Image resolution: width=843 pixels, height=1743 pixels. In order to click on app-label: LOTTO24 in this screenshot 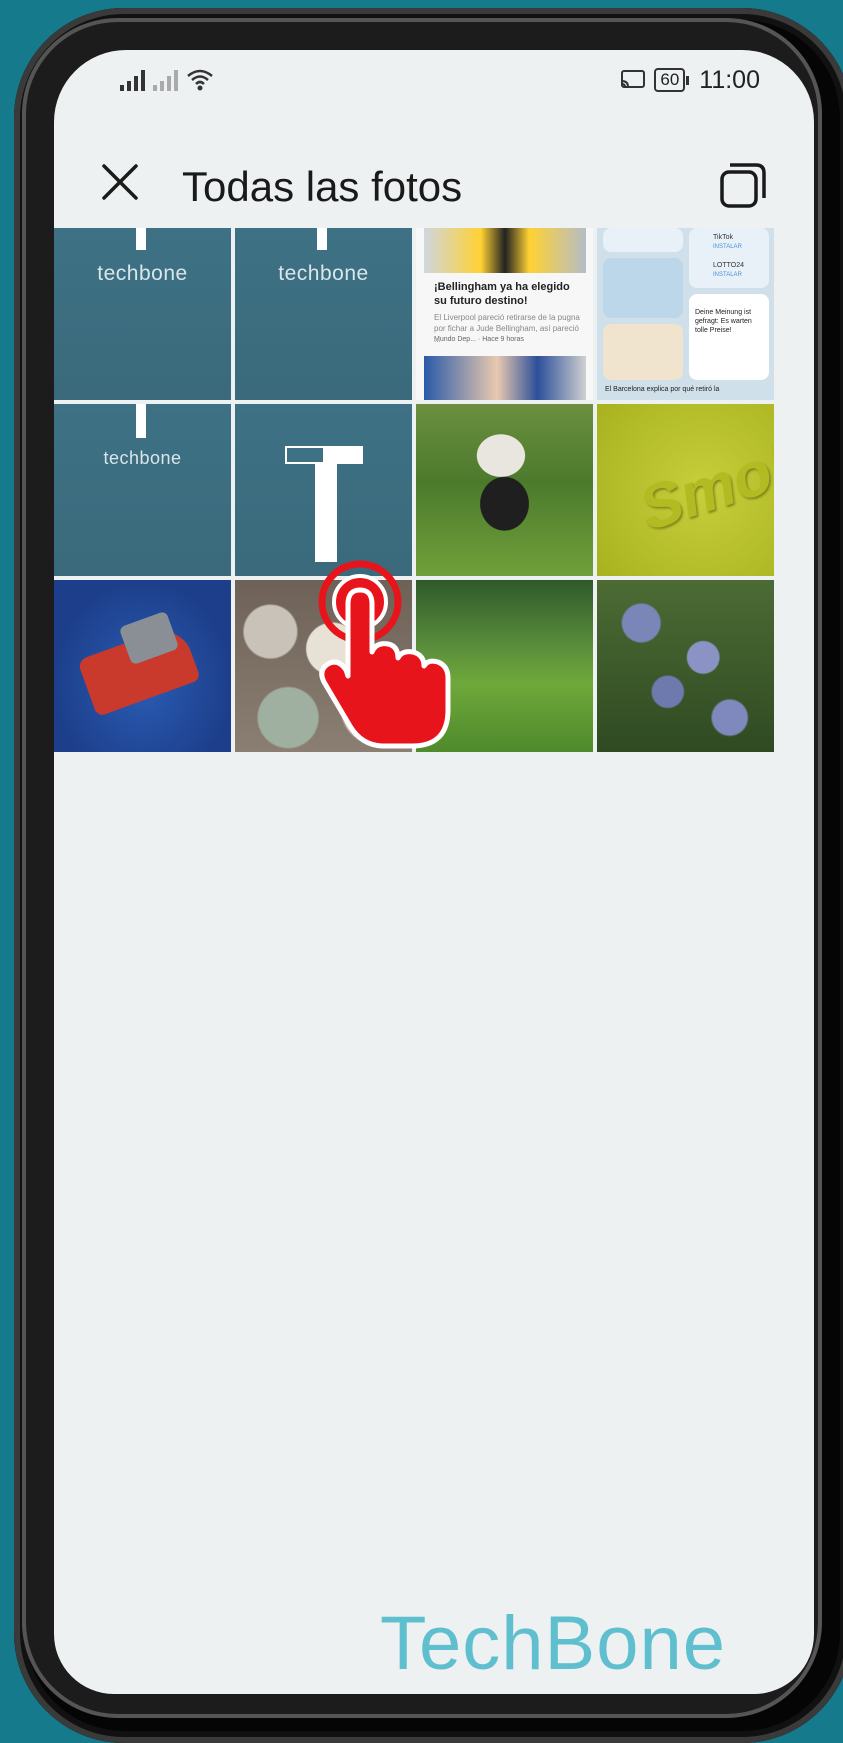, I will do `click(728, 265)`.